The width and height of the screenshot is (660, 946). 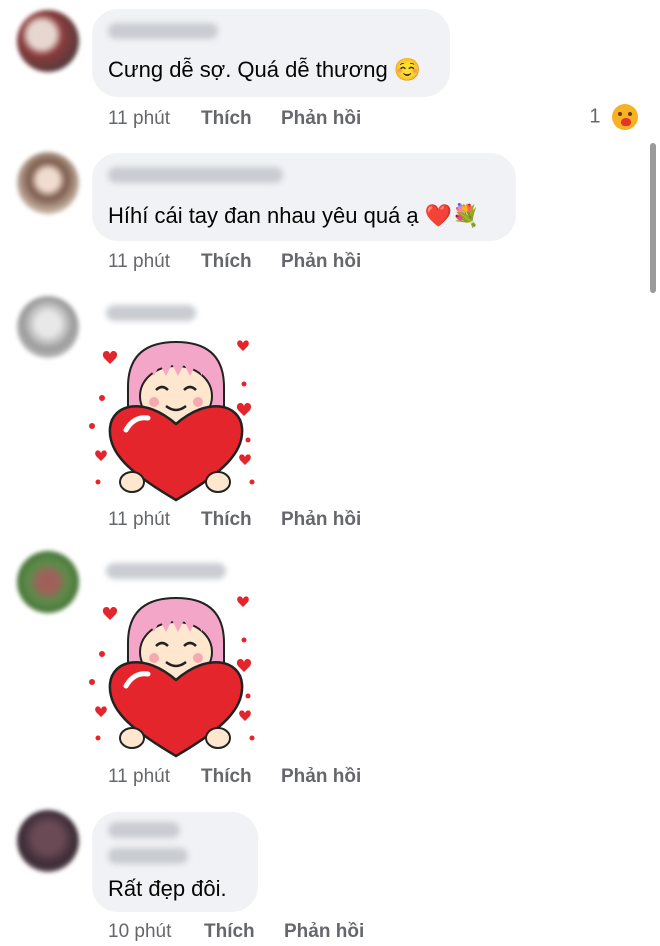 I want to click on timestamp: 10 phút, so click(x=139, y=932).